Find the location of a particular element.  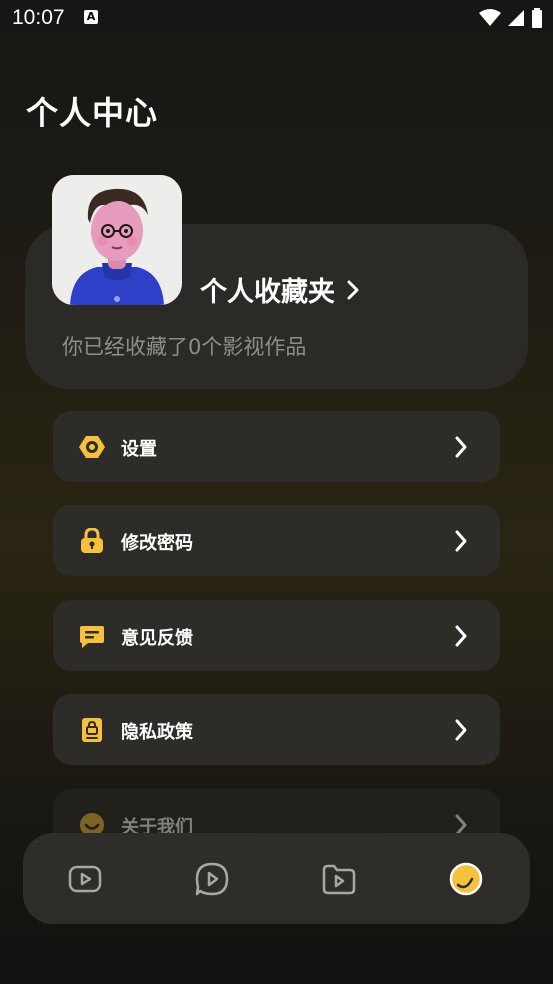

collection-title-button: 个人收藏夹 is located at coordinates (279, 289).